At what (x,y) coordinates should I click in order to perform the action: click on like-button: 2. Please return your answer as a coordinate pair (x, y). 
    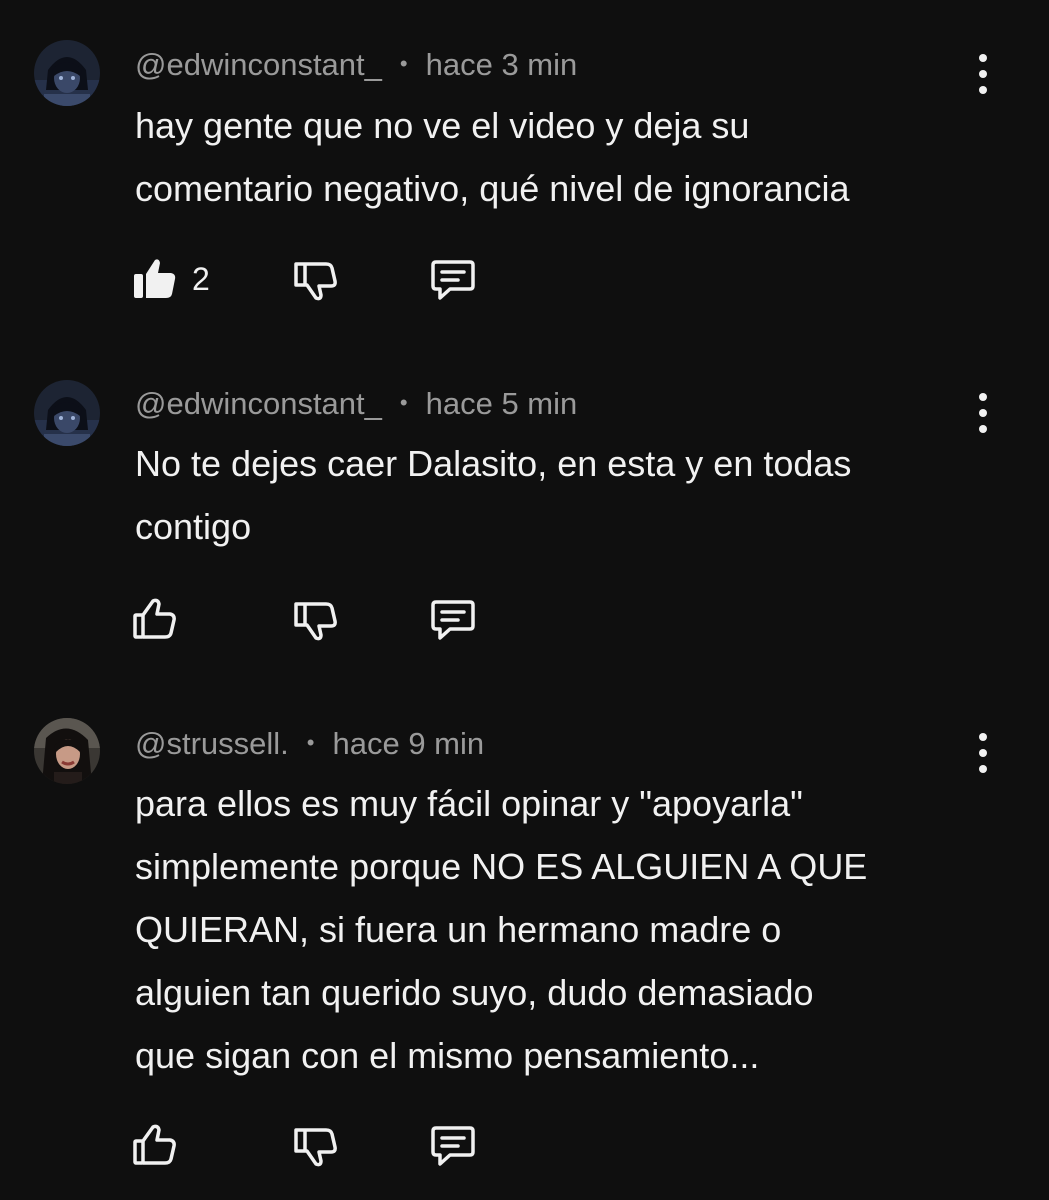
    Looking at the image, I should click on (170, 279).